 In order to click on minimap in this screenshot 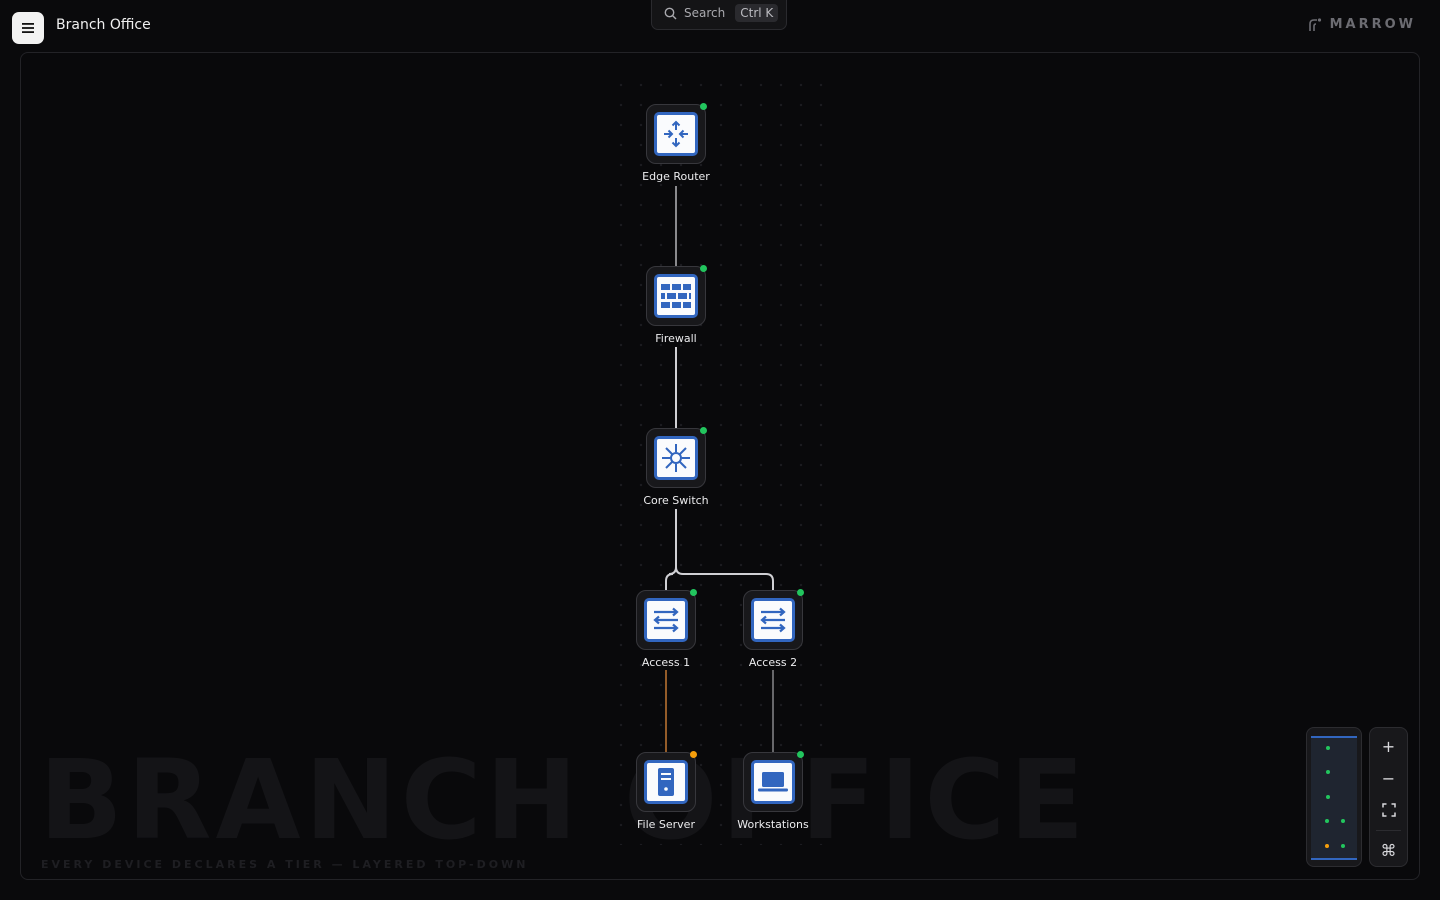, I will do `click(1334, 797)`.